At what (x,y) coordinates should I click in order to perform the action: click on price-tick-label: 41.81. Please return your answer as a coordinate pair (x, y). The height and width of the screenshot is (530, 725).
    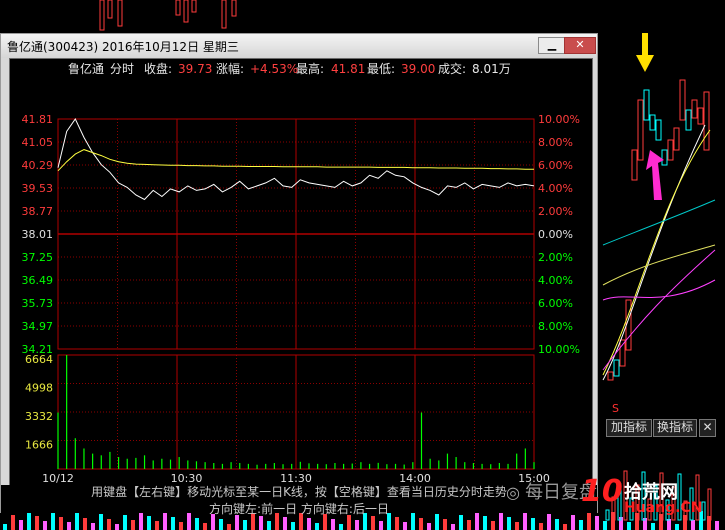
    Looking at the image, I should click on (38, 119).